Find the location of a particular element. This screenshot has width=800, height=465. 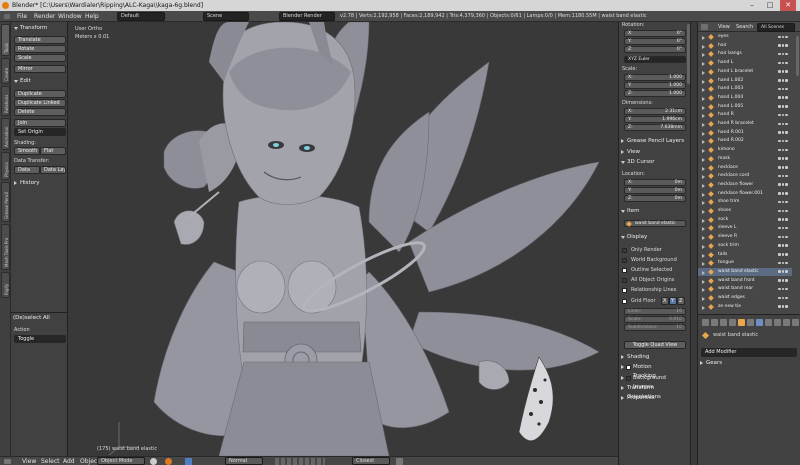

tab-physics: Physics is located at coordinates (5, 166).